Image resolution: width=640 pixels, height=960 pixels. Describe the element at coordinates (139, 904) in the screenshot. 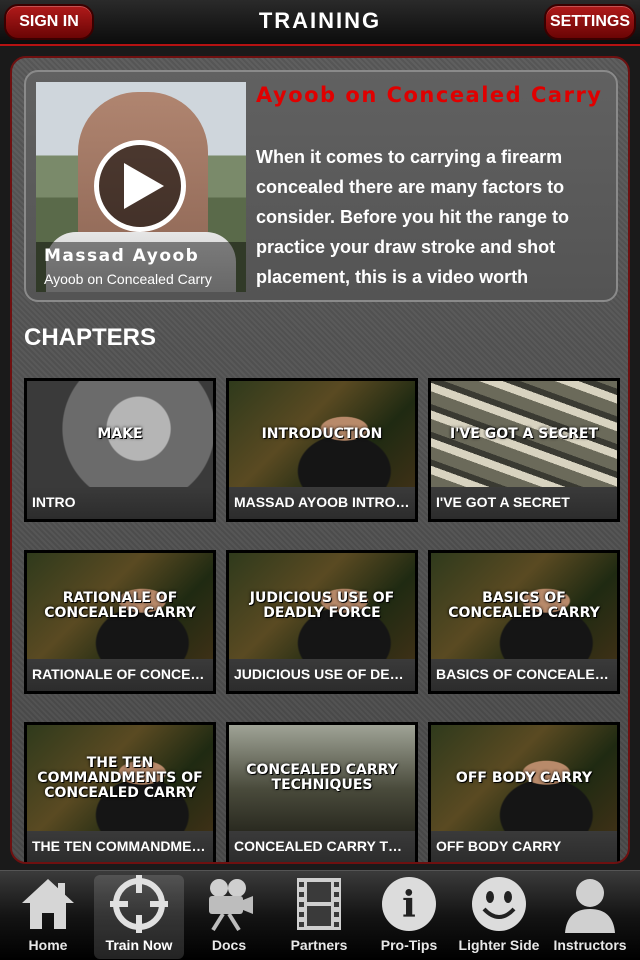

I see `crosshair-icon` at that location.